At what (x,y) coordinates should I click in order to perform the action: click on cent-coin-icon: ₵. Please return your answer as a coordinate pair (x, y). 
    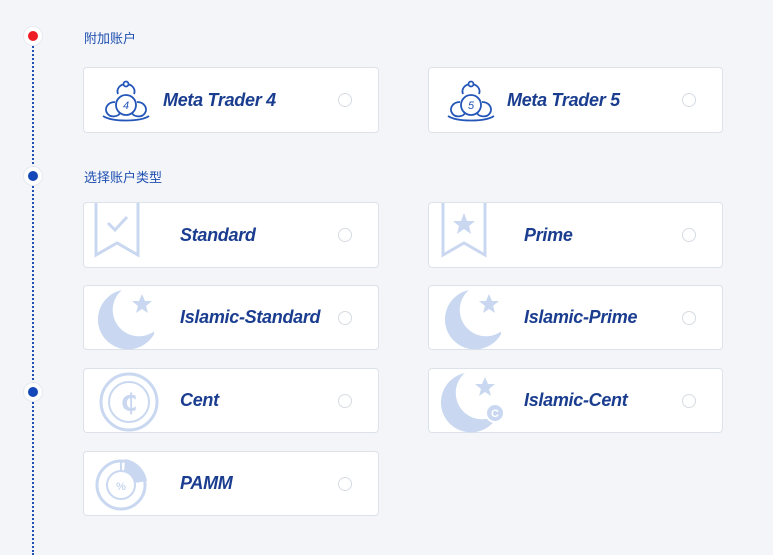
    Looking at the image, I should click on (129, 402).